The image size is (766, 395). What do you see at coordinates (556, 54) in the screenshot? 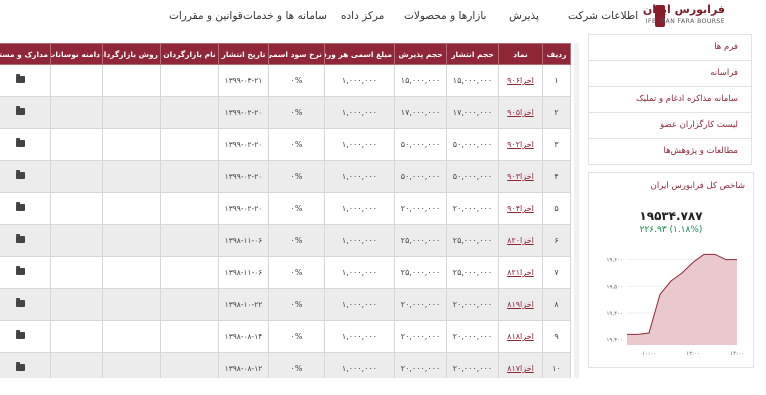
I see `header-row-number: ردیف` at bounding box center [556, 54].